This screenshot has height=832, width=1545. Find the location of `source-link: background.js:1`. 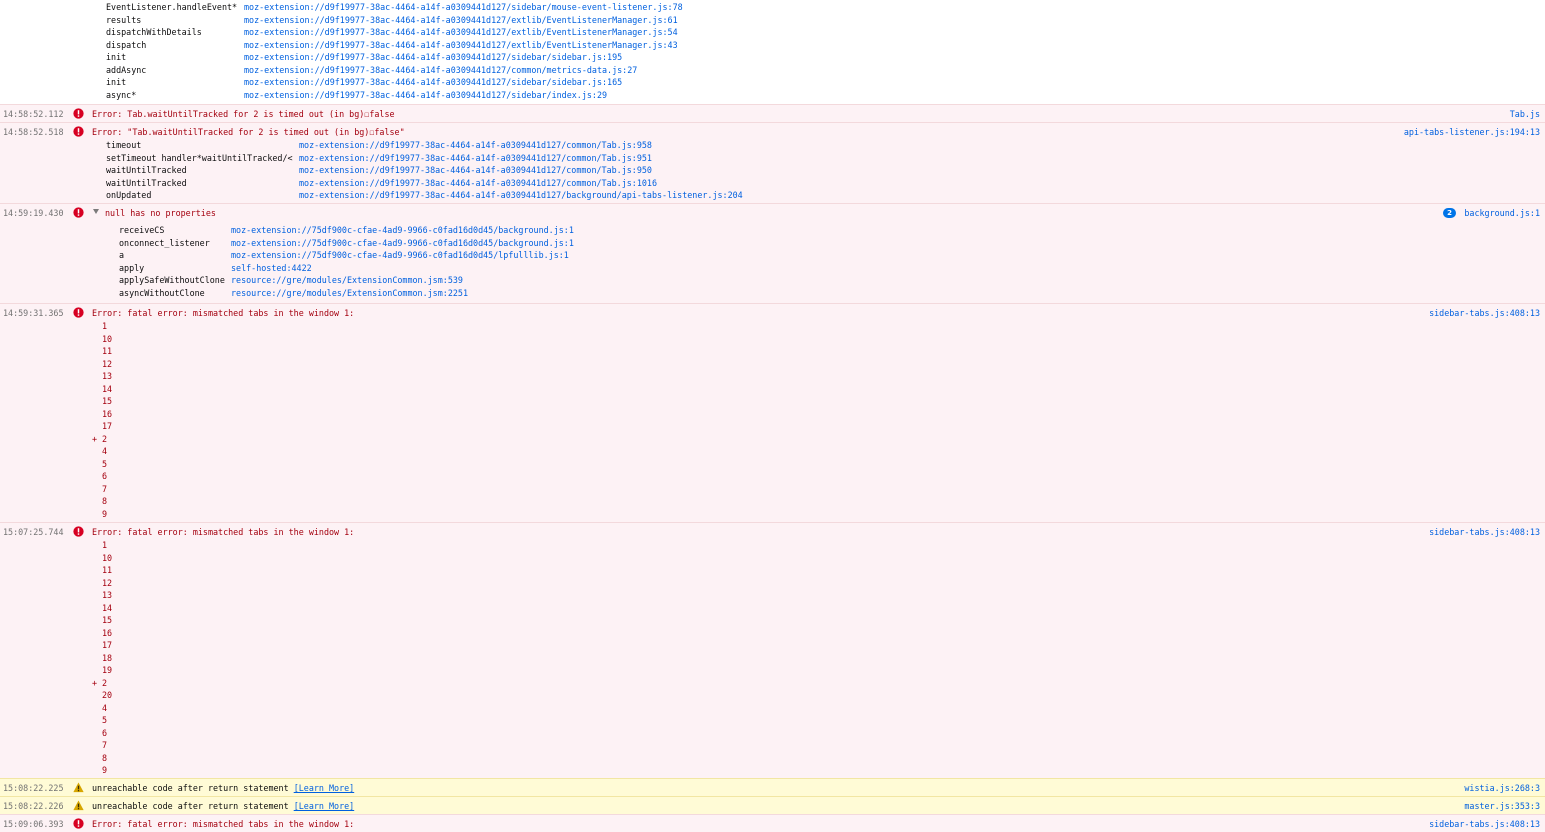

source-link: background.js:1 is located at coordinates (1502, 213).